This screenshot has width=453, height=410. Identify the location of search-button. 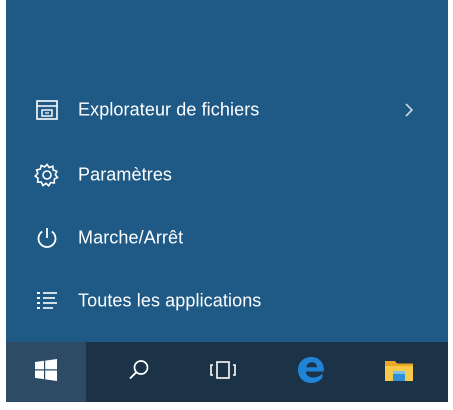
(139, 372).